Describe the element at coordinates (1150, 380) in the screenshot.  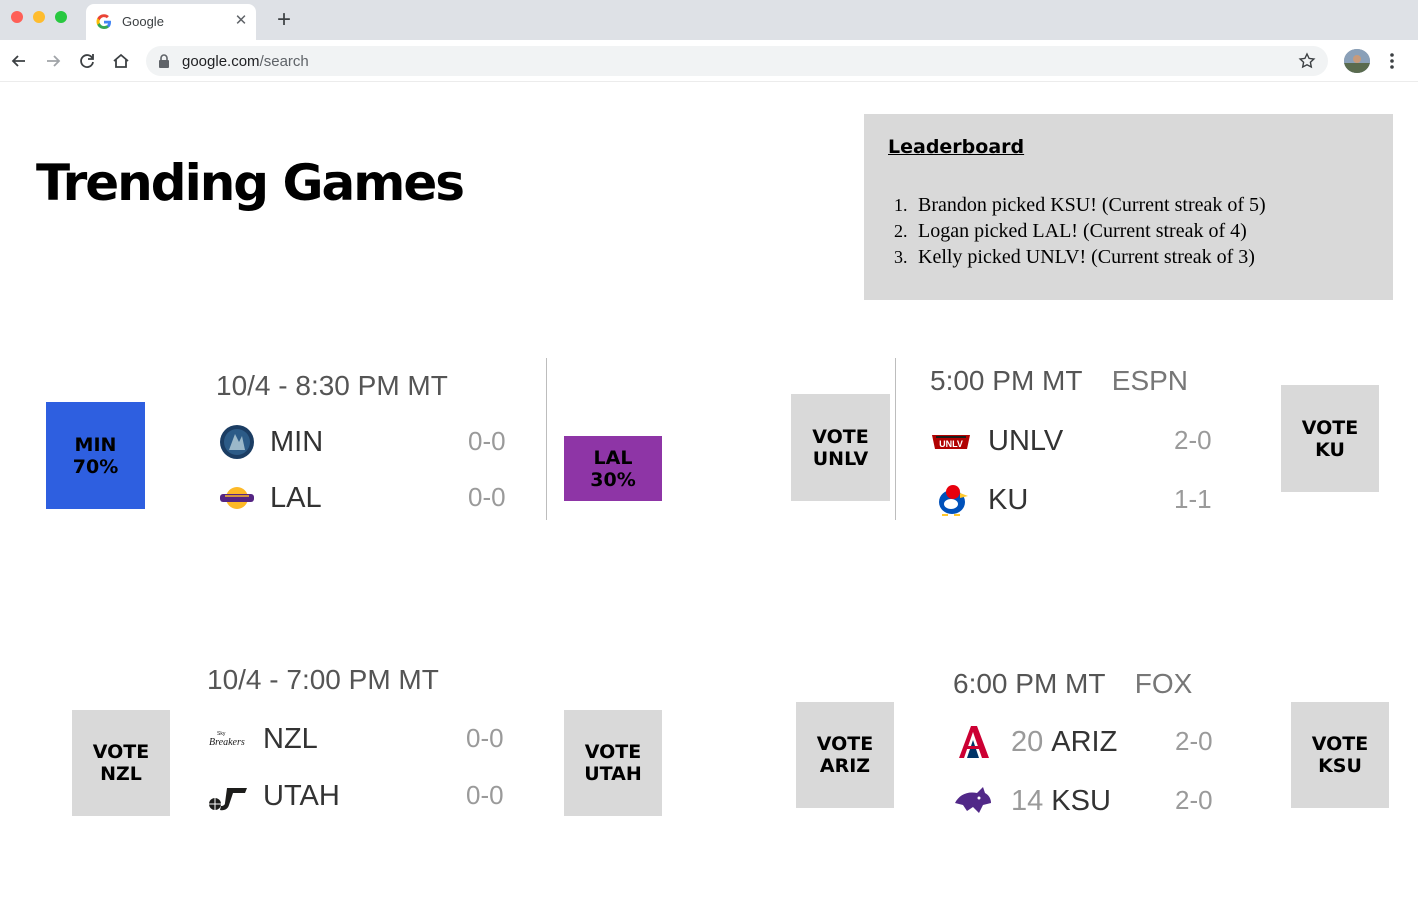
I see `tv-network: ESPN` at that location.